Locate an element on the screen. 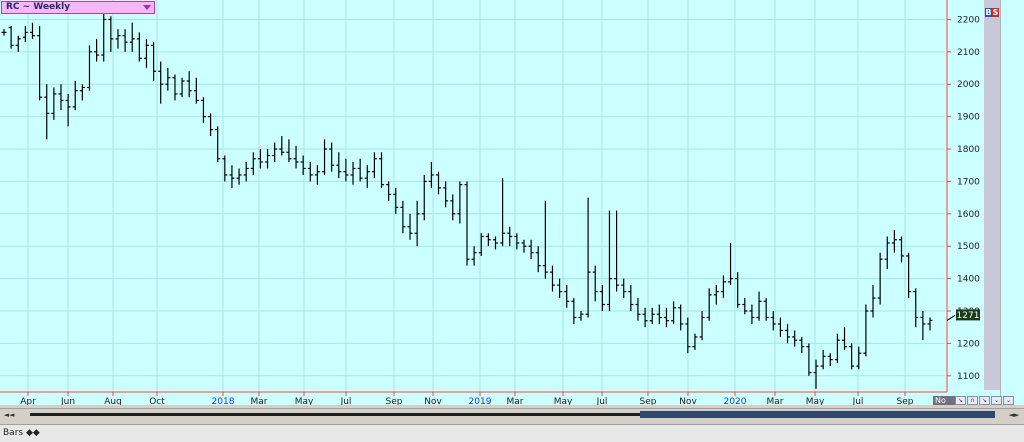  symbol-selector: RC ~ Weekly is located at coordinates (78, 7).